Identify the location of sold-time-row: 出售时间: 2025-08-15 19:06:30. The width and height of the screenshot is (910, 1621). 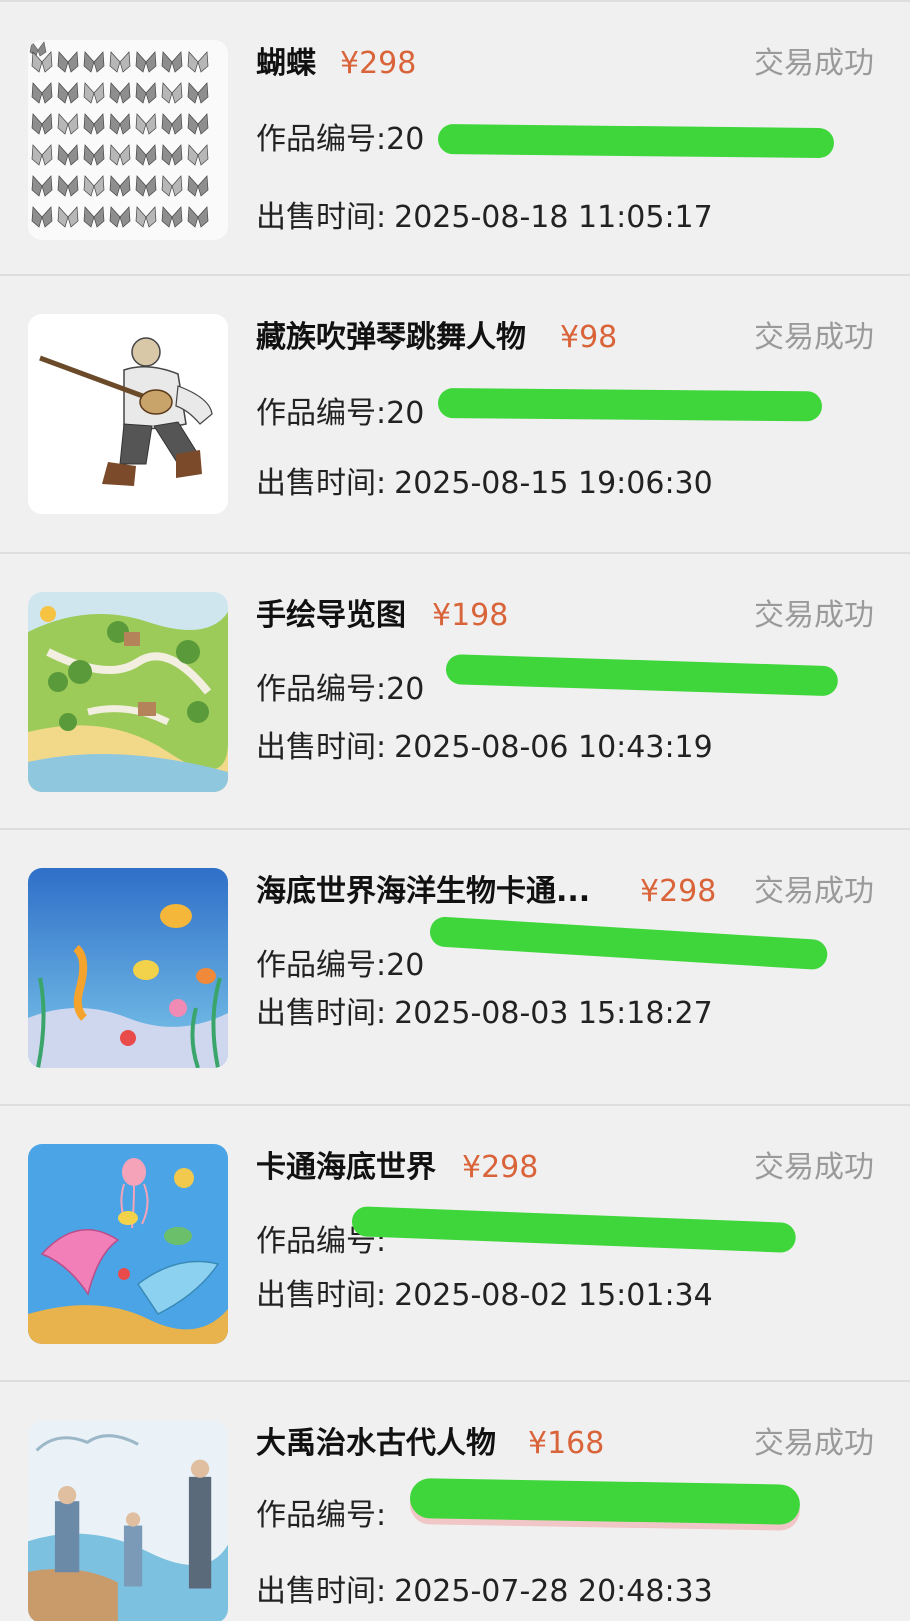
(484, 484).